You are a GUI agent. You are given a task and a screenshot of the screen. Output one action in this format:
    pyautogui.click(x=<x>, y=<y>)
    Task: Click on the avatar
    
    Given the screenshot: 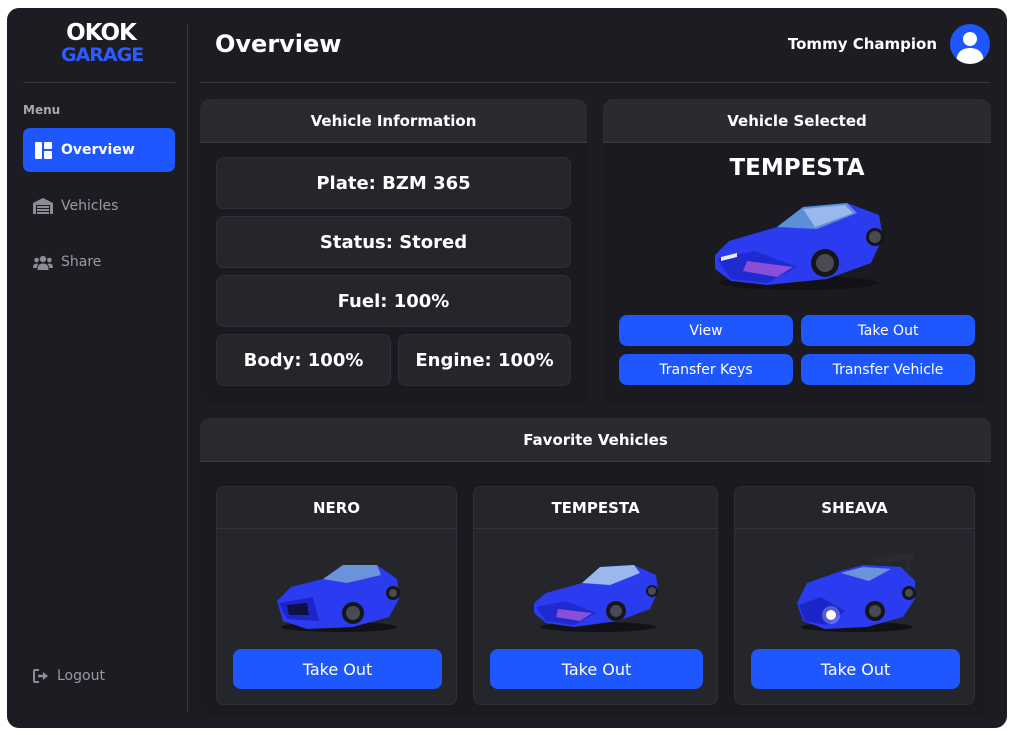 What is the action you would take?
    pyautogui.click(x=970, y=44)
    